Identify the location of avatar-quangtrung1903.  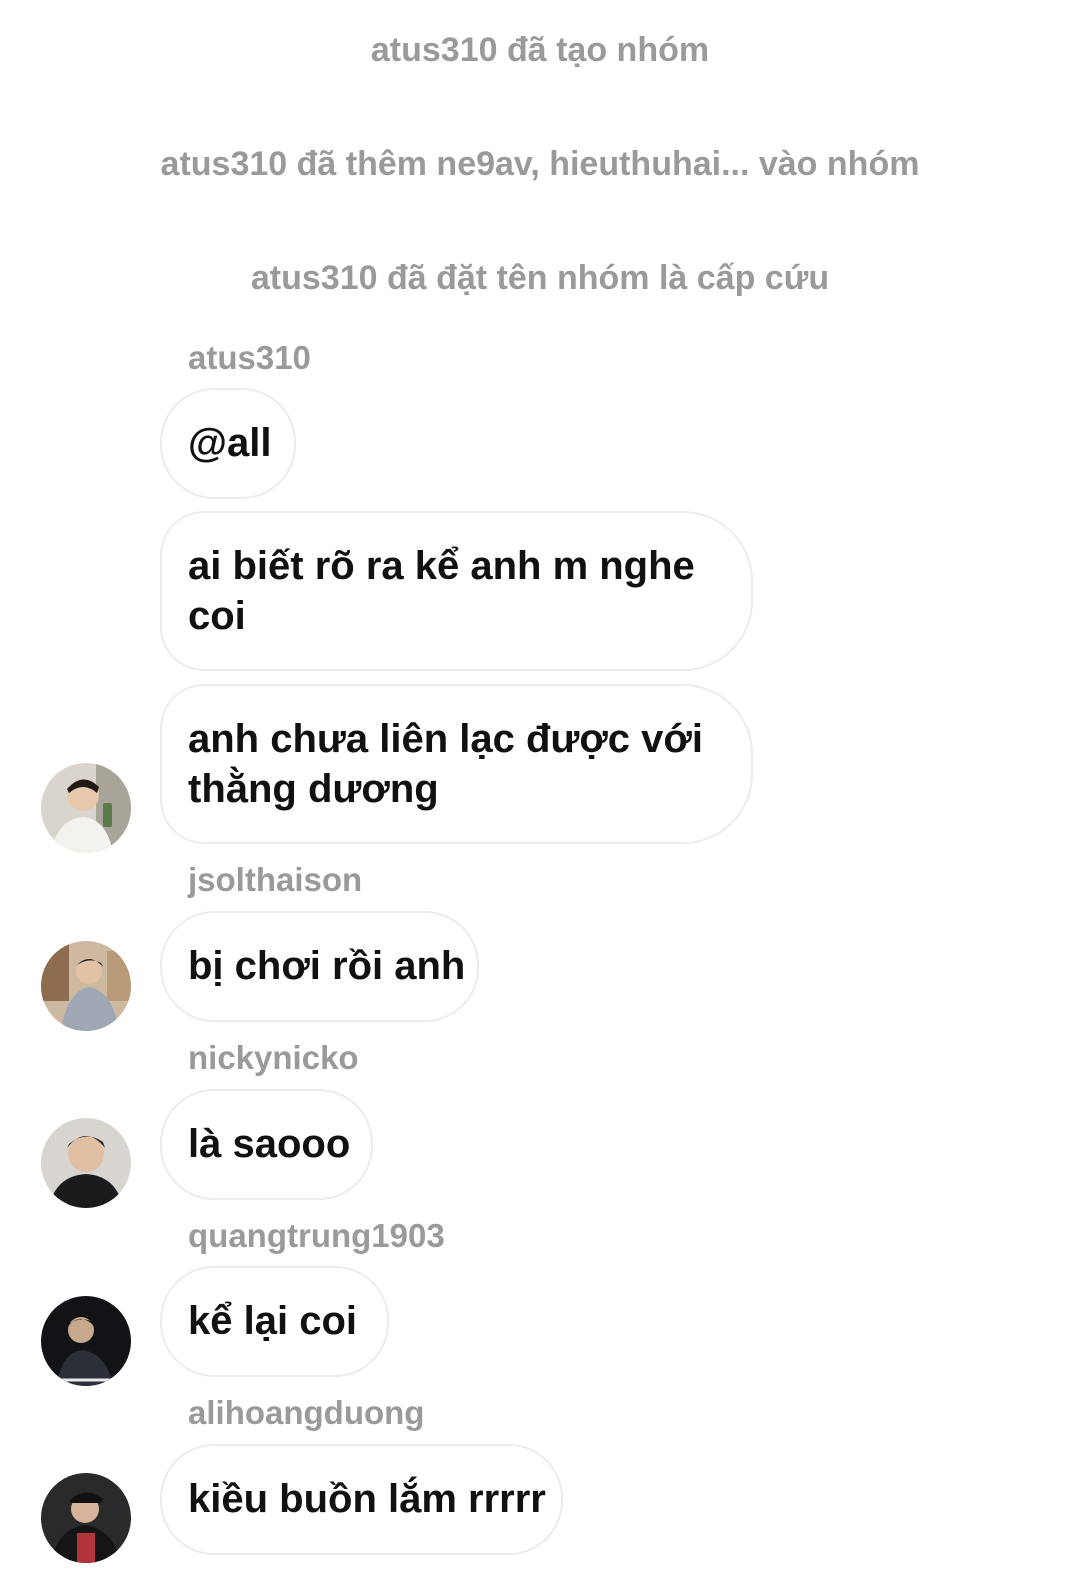
(86, 1341).